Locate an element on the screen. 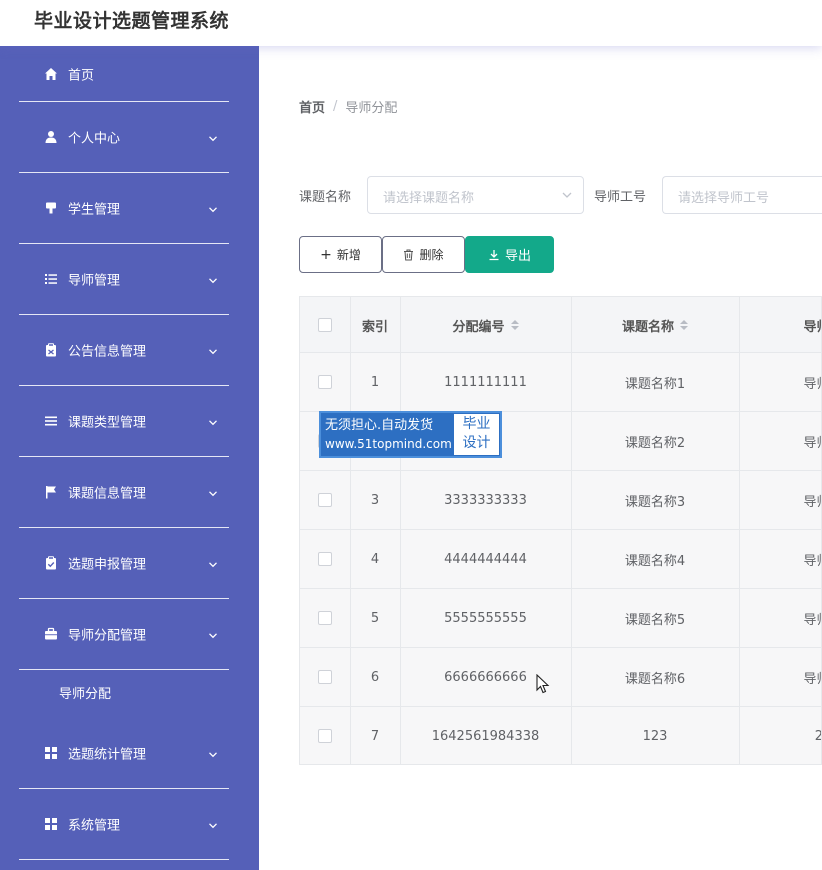 This screenshot has width=822, height=870. breadcrumb: 首页 / 导师分配 is located at coordinates (348, 106).